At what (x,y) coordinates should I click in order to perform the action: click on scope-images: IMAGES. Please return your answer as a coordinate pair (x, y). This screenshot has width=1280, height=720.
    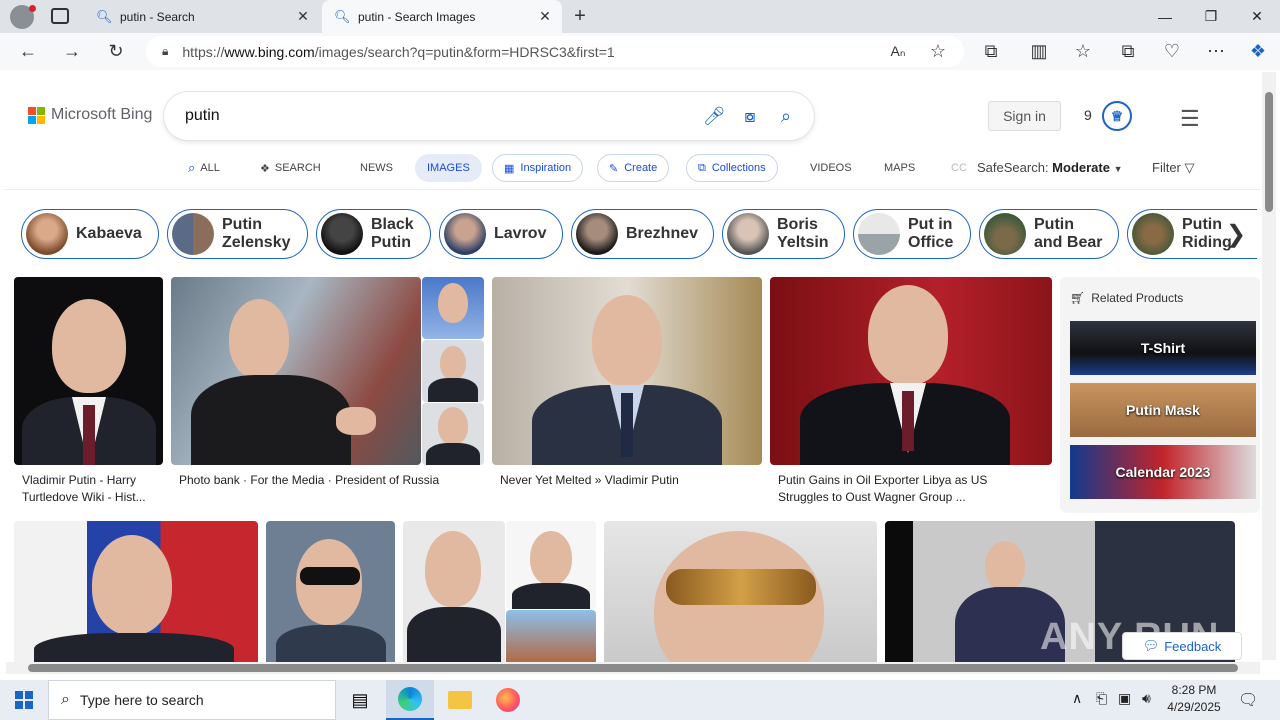
    Looking at the image, I should click on (448, 168).